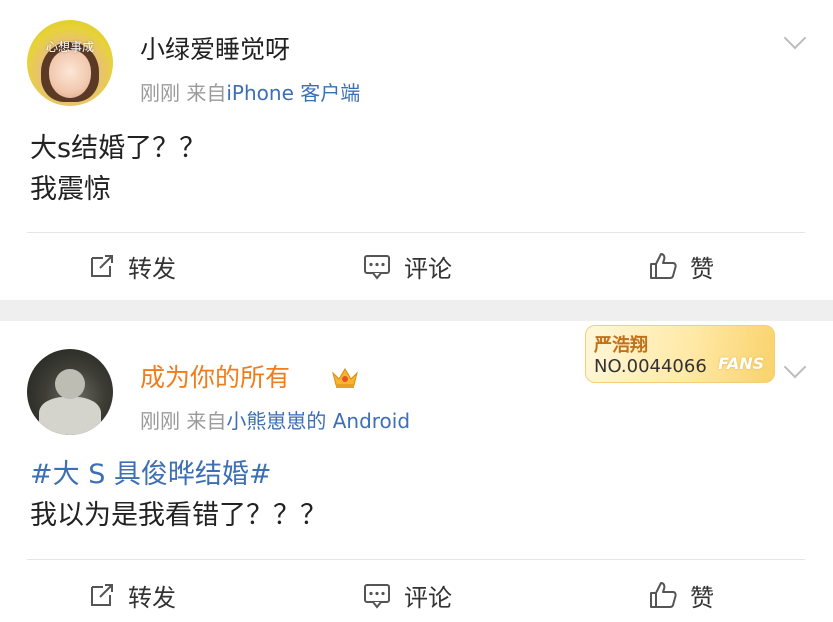 Image resolution: width=833 pixels, height=622 pixels. I want to click on topic-link: #大 S 具俊晔结婚#, so click(178, 474).